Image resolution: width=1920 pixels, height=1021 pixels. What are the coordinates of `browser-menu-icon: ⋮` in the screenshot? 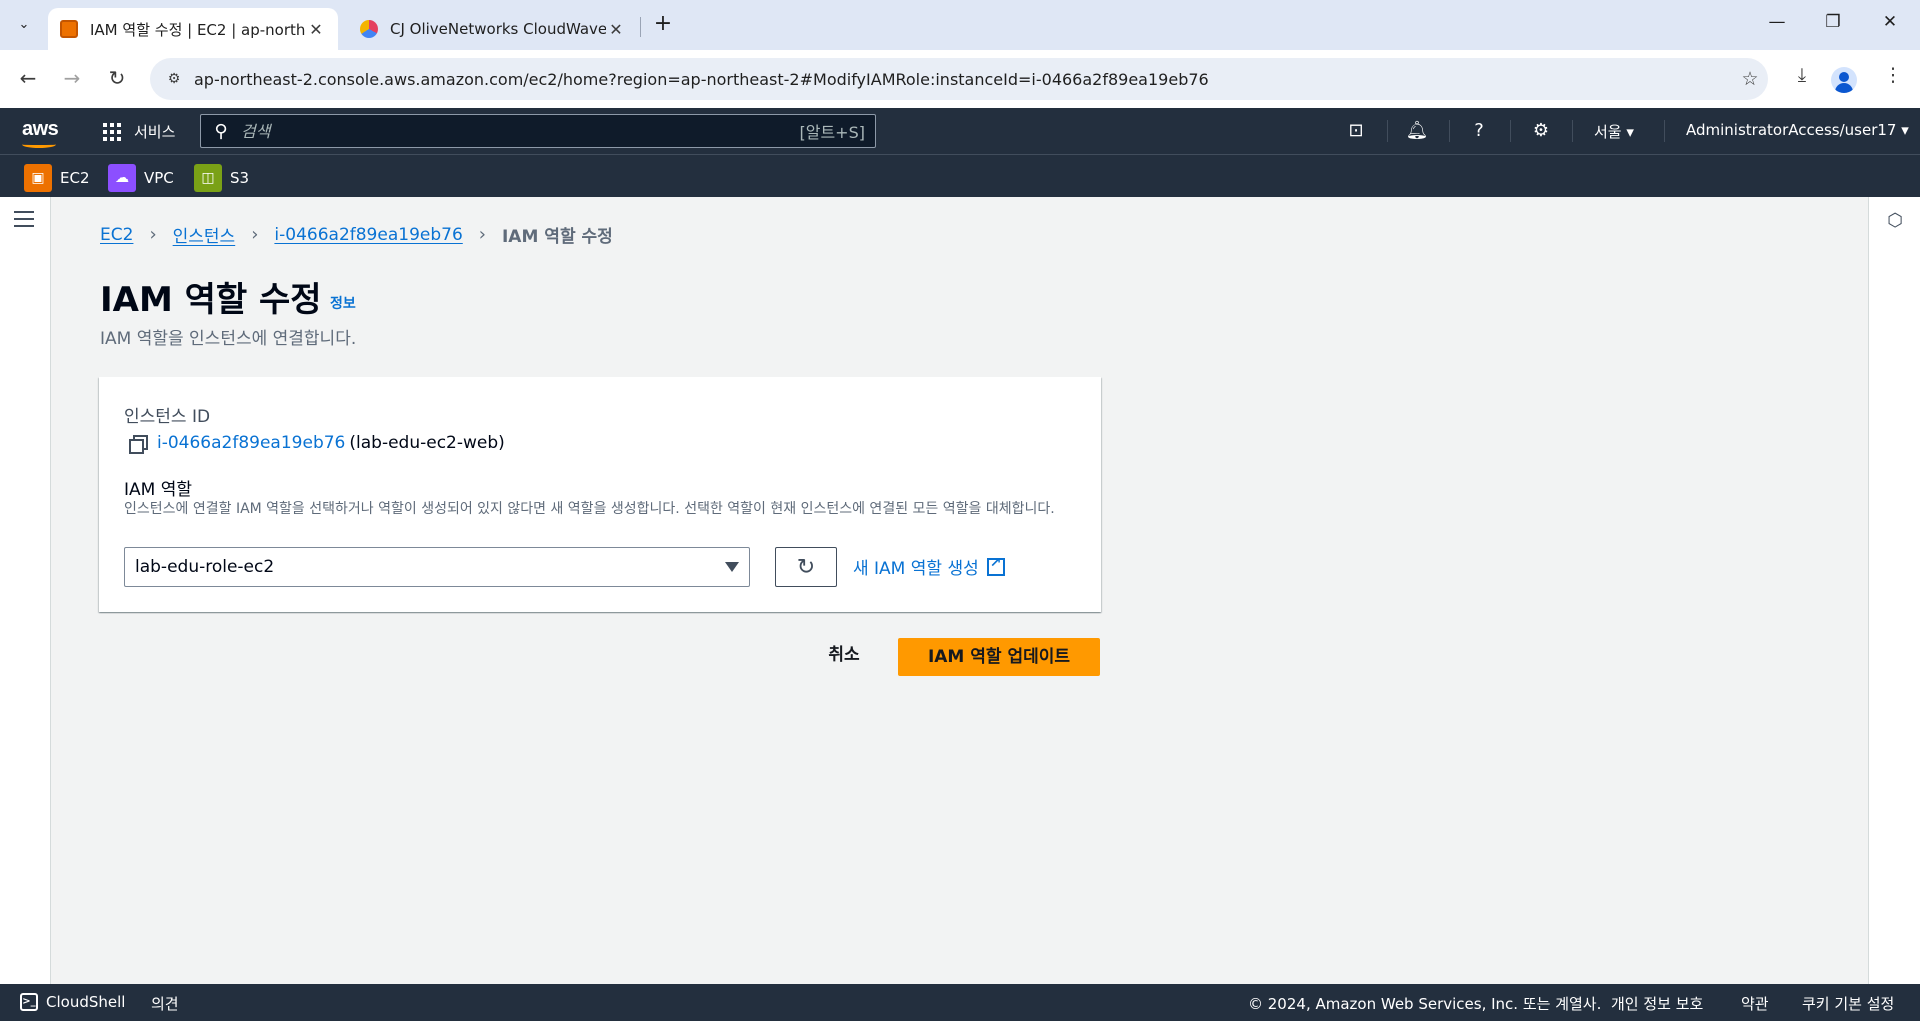 It's located at (1893, 75).